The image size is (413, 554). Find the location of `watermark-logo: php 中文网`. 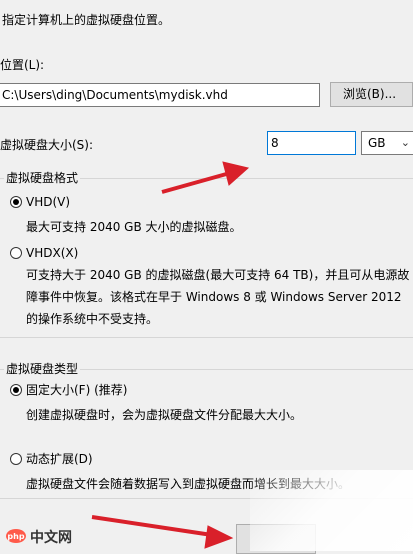

watermark-logo: php 中文网 is located at coordinates (55, 535).